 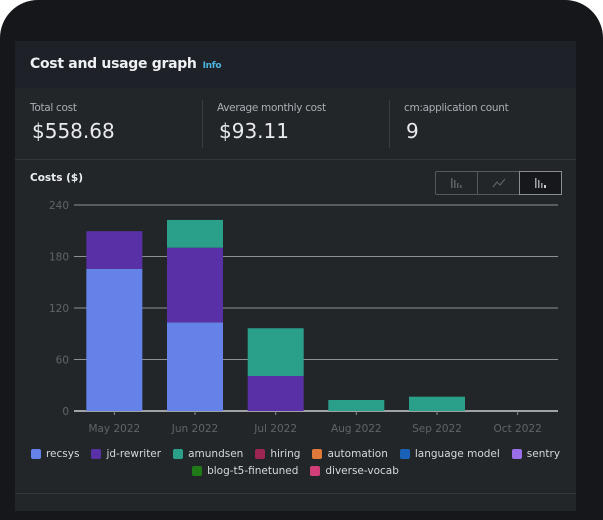 What do you see at coordinates (437, 429) in the screenshot?
I see `x-tick-label: Sep 2022` at bounding box center [437, 429].